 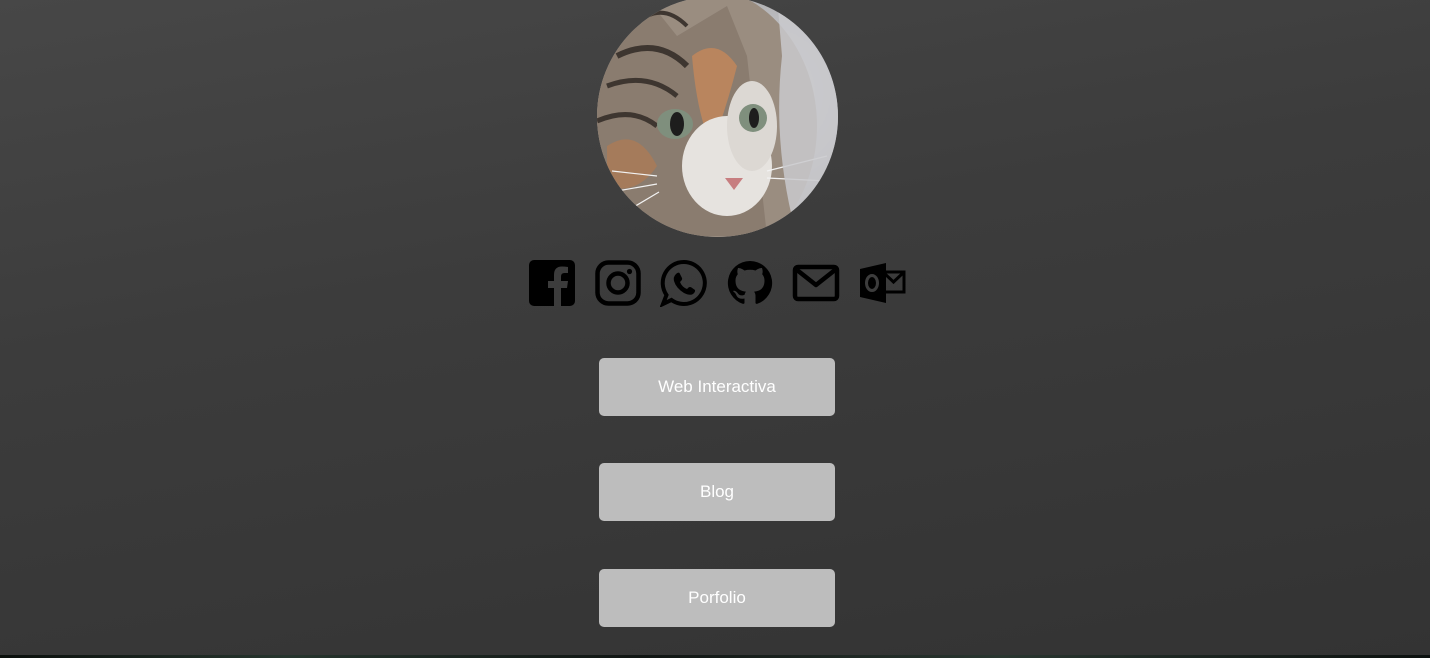 I want to click on mail-icon, so click(x=816, y=283).